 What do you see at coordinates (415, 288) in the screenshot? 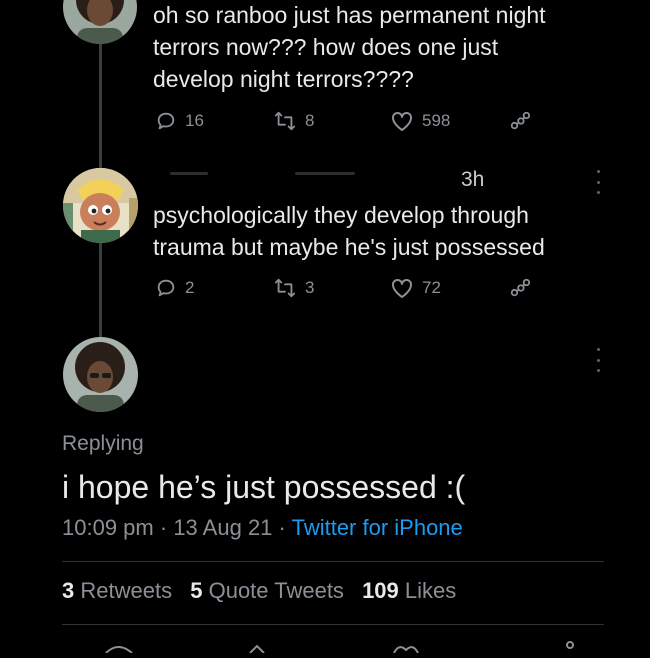
I see `like-button: 72` at bounding box center [415, 288].